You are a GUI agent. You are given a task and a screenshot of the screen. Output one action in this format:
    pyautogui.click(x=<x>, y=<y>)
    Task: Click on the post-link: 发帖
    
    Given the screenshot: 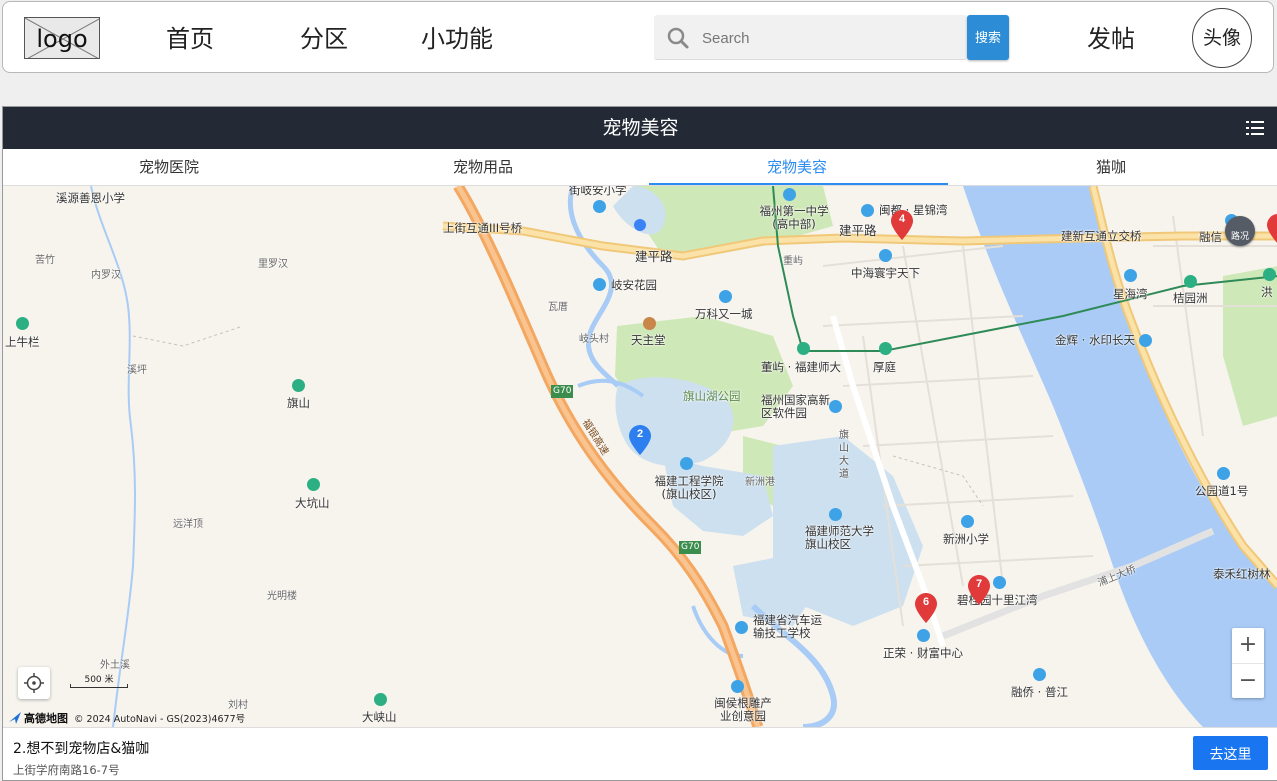 What is the action you would take?
    pyautogui.click(x=1111, y=39)
    